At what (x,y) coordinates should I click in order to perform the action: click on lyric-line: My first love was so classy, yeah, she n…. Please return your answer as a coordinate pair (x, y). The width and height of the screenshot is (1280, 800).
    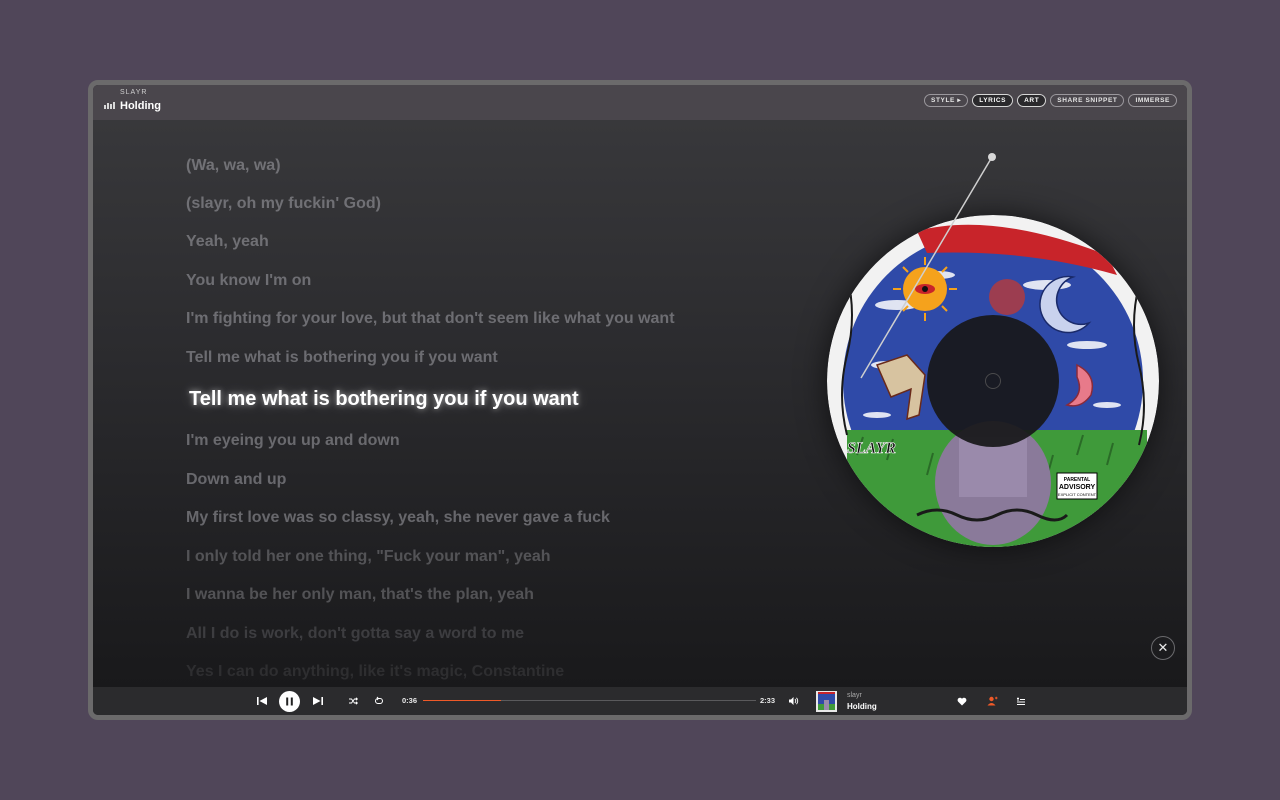
    Looking at the image, I should click on (398, 518).